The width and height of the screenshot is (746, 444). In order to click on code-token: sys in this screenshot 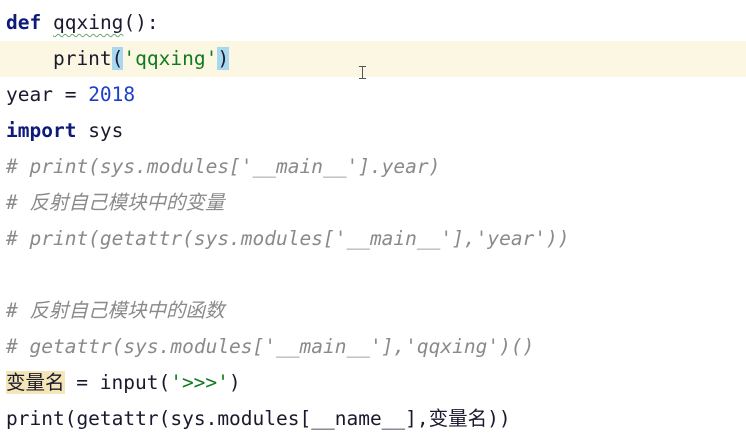, I will do `click(100, 130)`.